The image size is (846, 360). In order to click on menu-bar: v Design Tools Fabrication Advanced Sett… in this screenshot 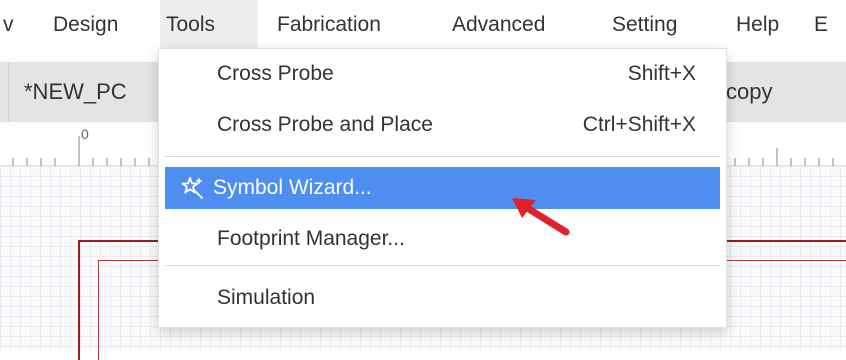, I will do `click(423, 24)`.